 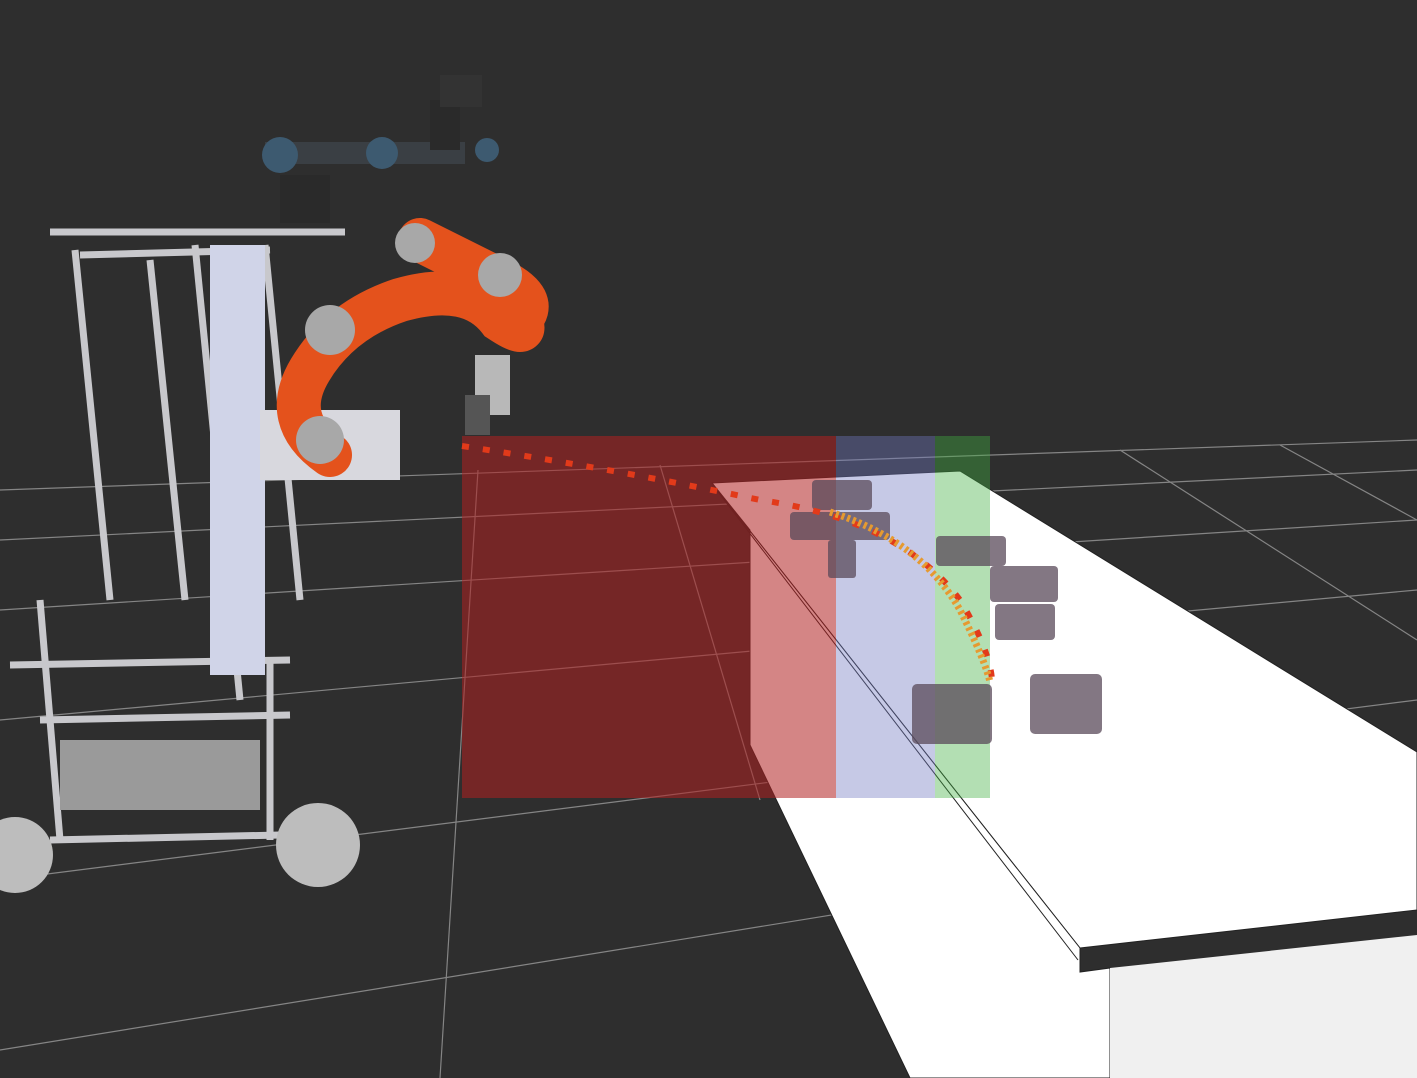 I want to click on red-region, so click(x=649, y=617).